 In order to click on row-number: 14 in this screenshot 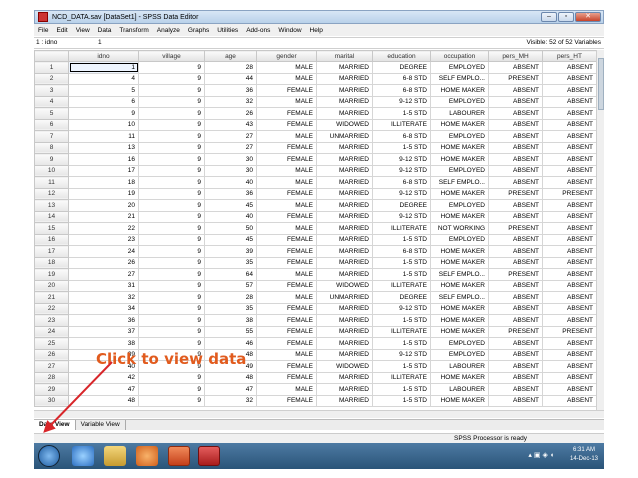, I will do `click(51, 216)`.